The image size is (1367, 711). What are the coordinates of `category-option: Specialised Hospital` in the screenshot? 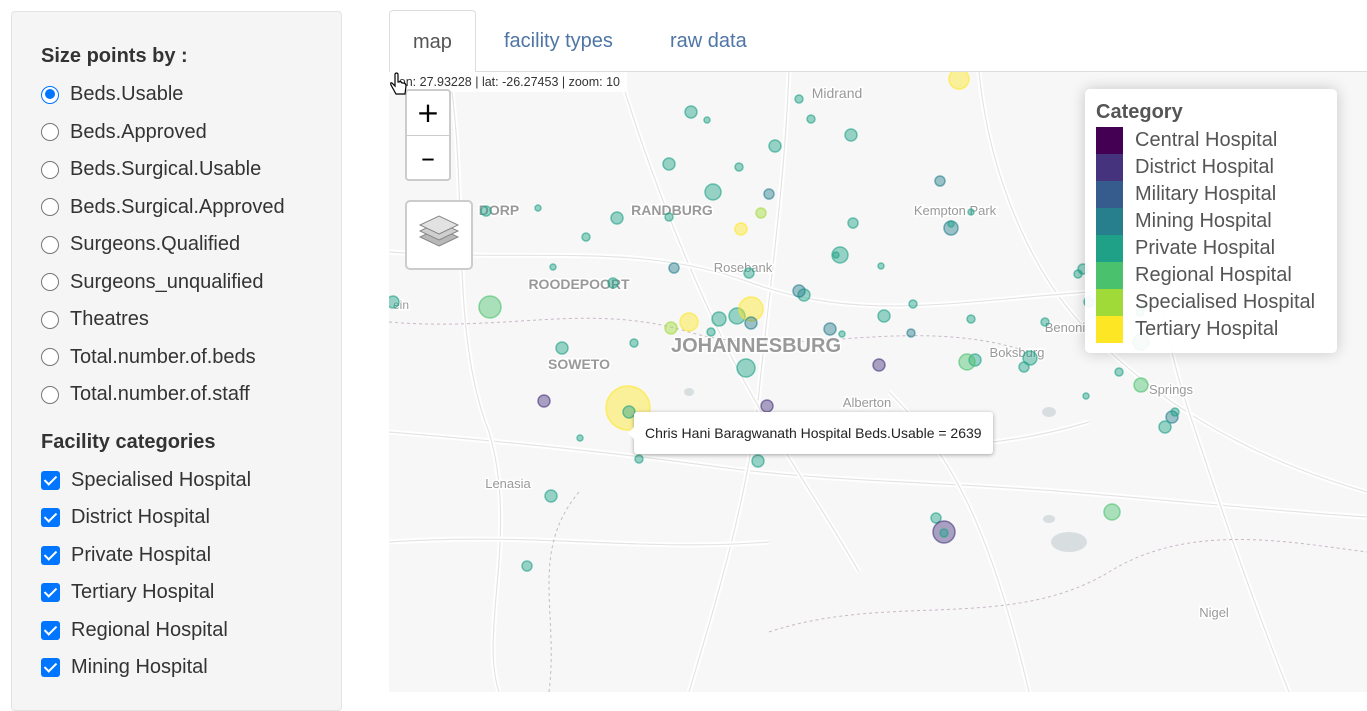 It's located at (176, 481).